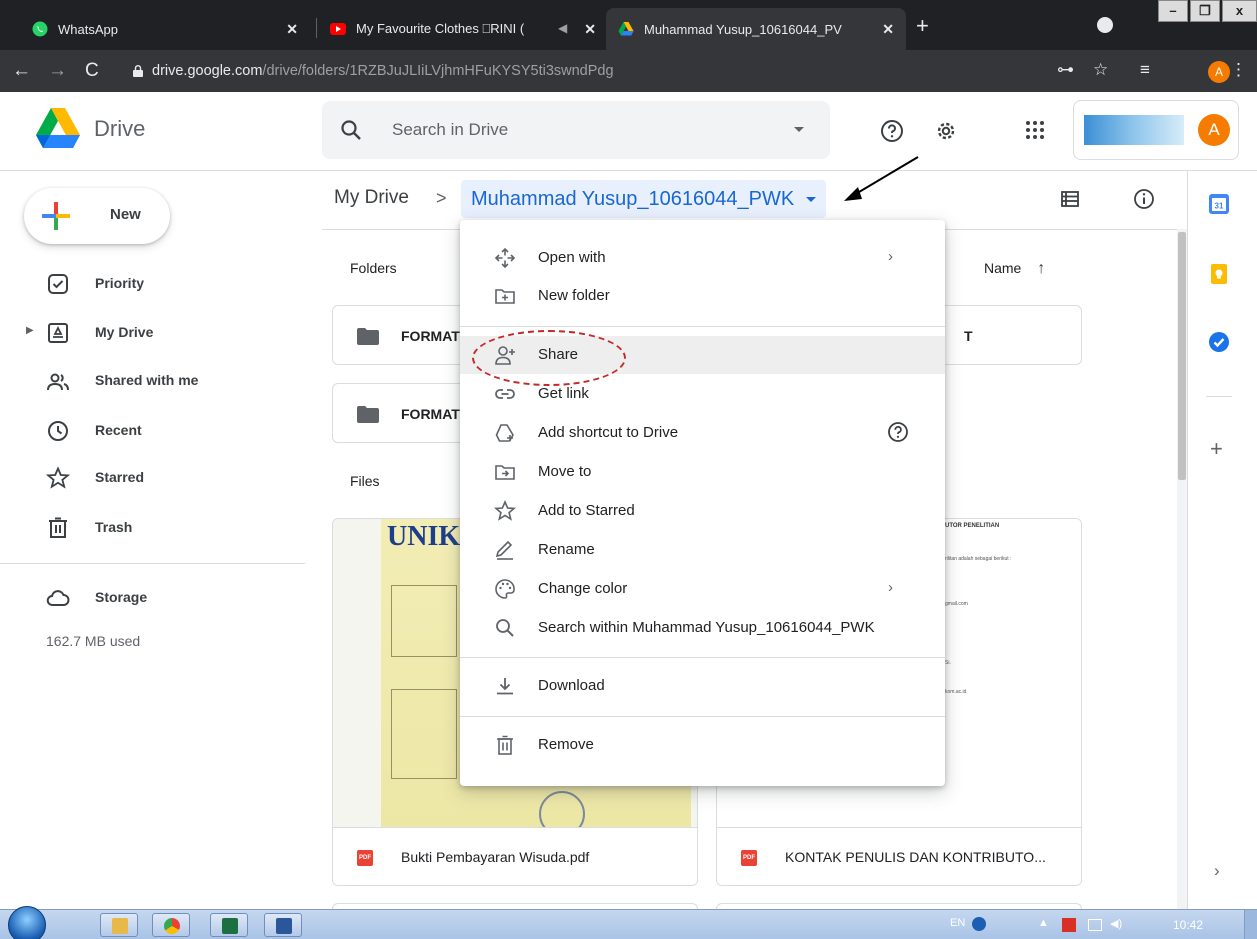  I want to click on new-tab-icon: +, so click(922, 26).